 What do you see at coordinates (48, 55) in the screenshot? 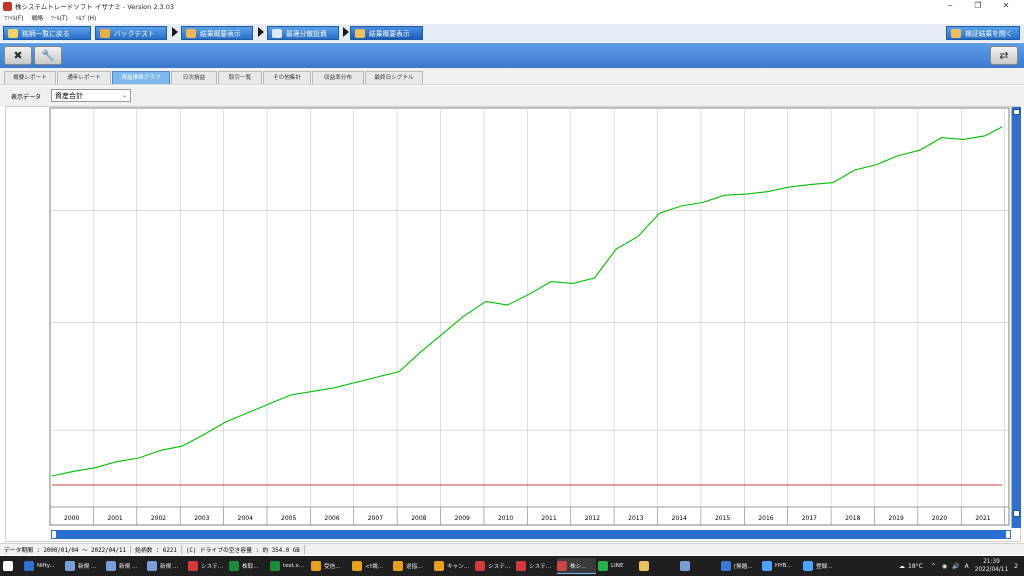
I see `settings-button: 🔧` at bounding box center [48, 55].